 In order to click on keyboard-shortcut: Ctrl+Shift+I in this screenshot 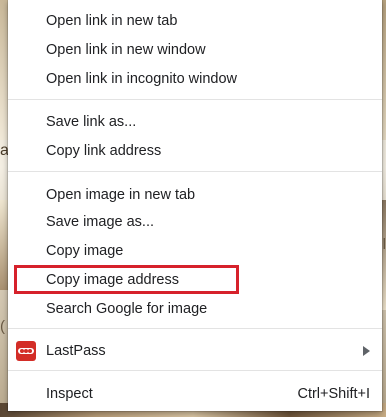, I will do `click(333, 394)`.